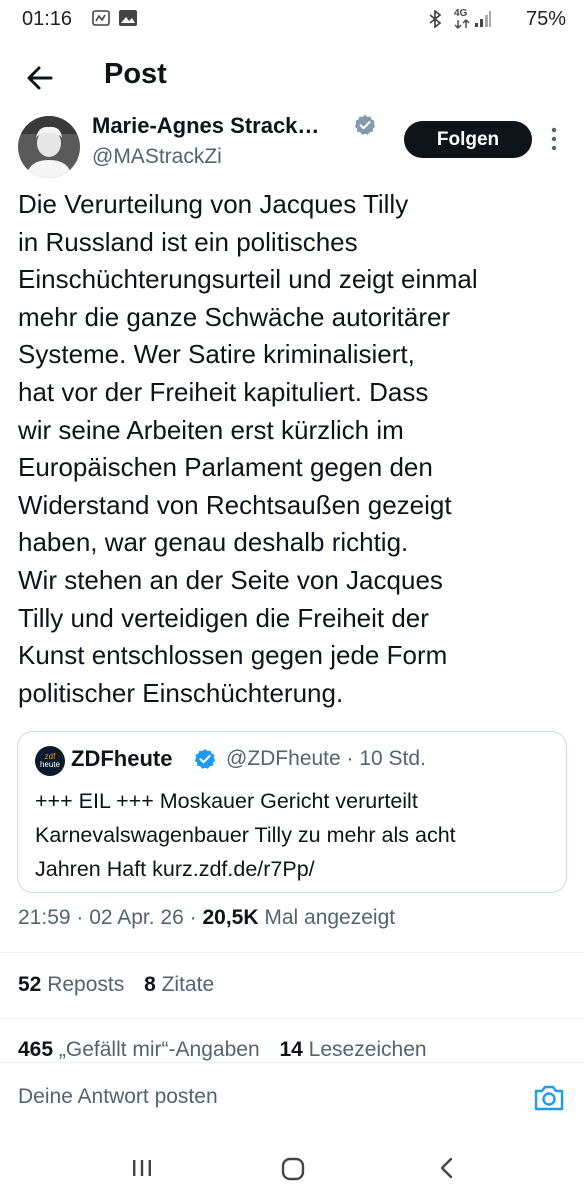 The width and height of the screenshot is (584, 1200). I want to click on bookmarks-label: Lesezeichen, so click(364, 1049).